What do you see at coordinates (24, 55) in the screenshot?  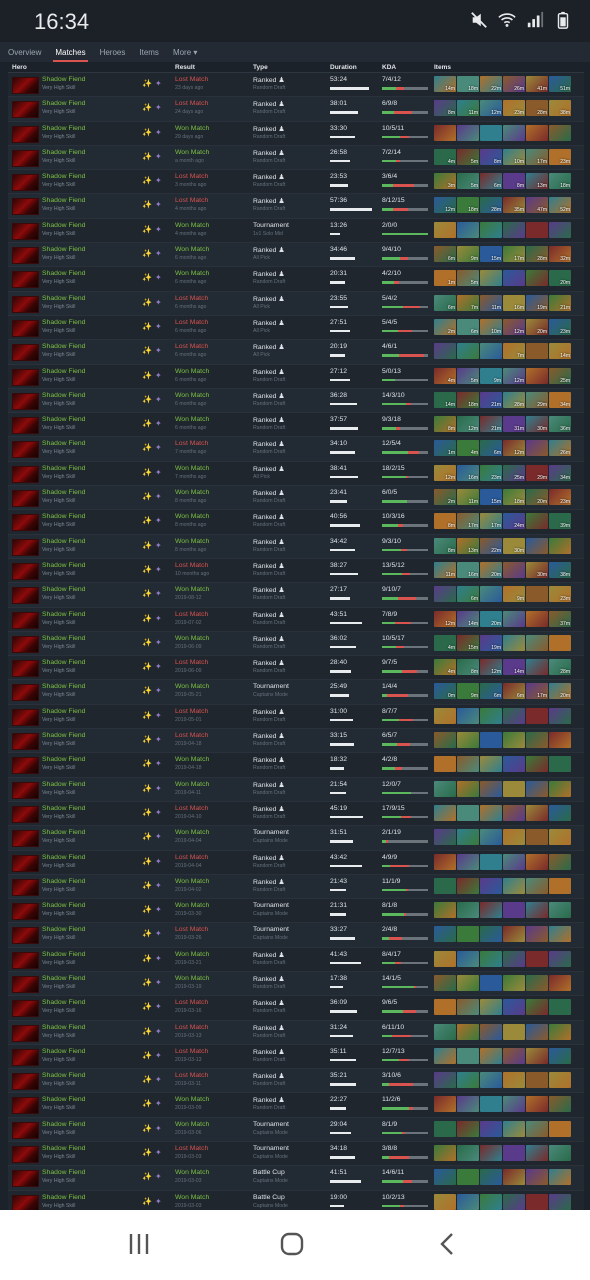 I see `tab-overview: Overview` at bounding box center [24, 55].